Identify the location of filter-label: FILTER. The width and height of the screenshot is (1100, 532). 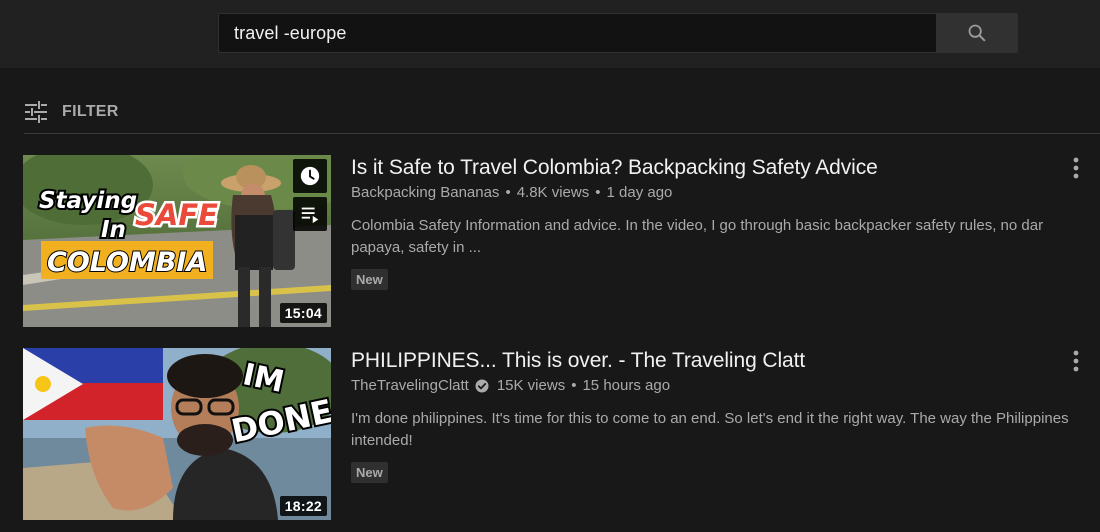
(90, 112).